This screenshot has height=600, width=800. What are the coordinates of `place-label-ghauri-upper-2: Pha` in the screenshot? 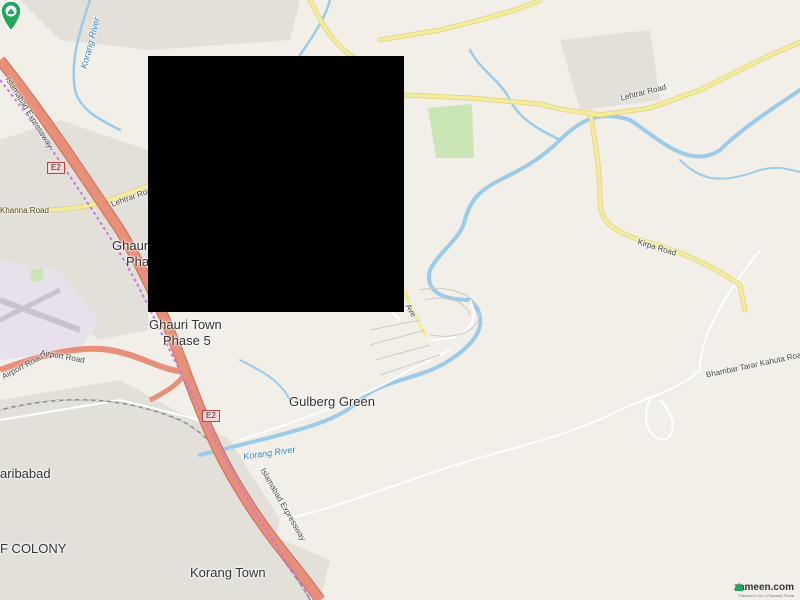 It's located at (138, 261).